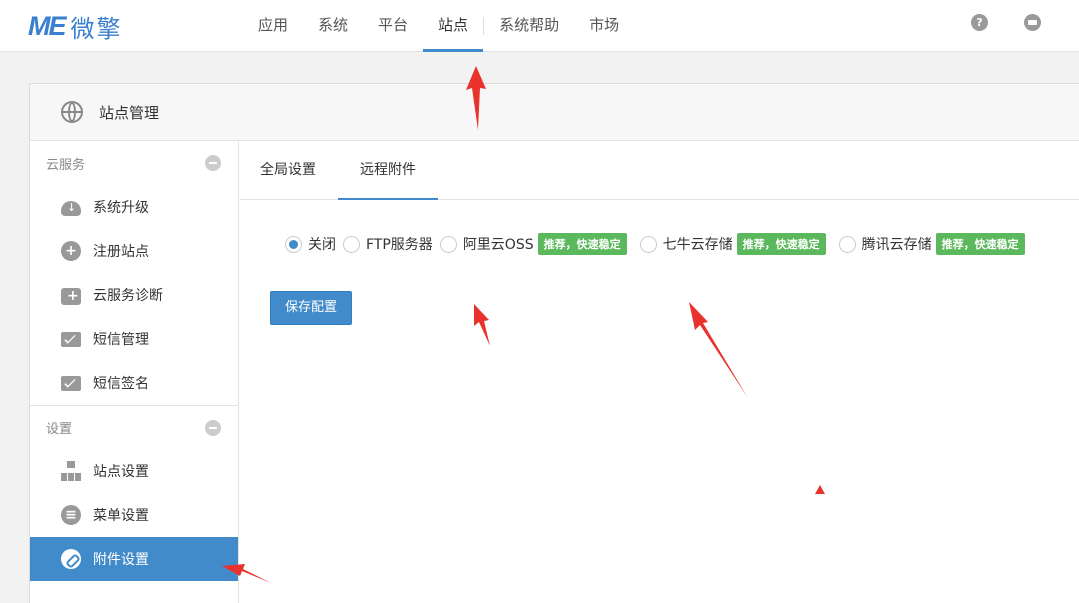 Image resolution: width=1079 pixels, height=603 pixels. Describe the element at coordinates (604, 26) in the screenshot. I see `nav-item-market: 市场` at that location.